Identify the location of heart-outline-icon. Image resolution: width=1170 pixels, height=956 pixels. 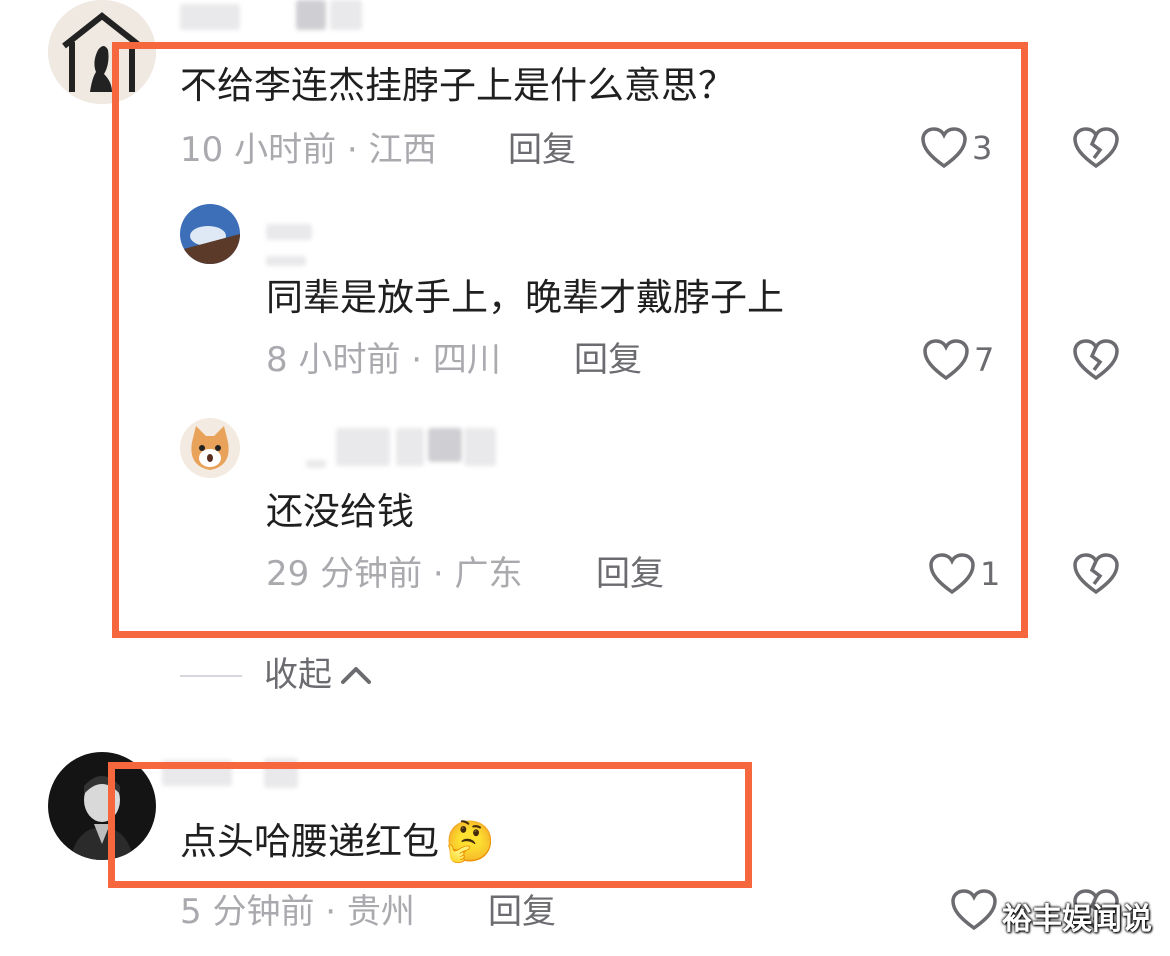
(974, 910).